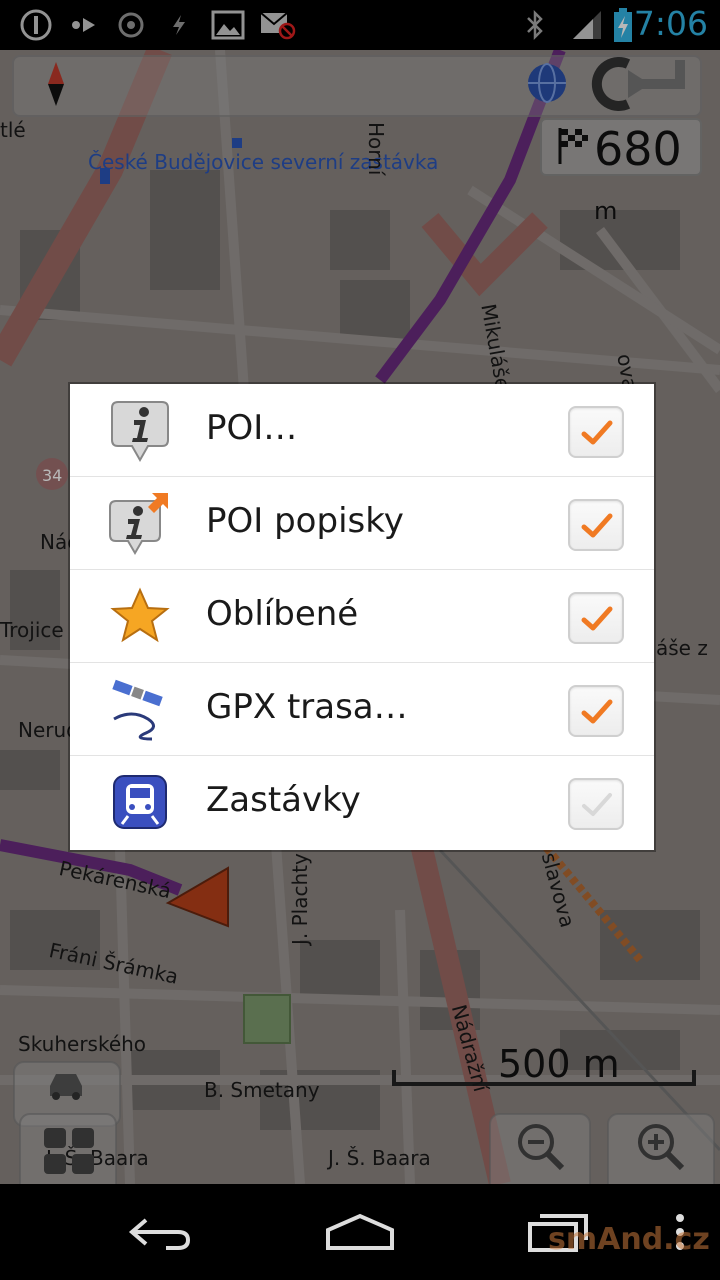  I want to click on poi-label-icon, so click(140, 523).